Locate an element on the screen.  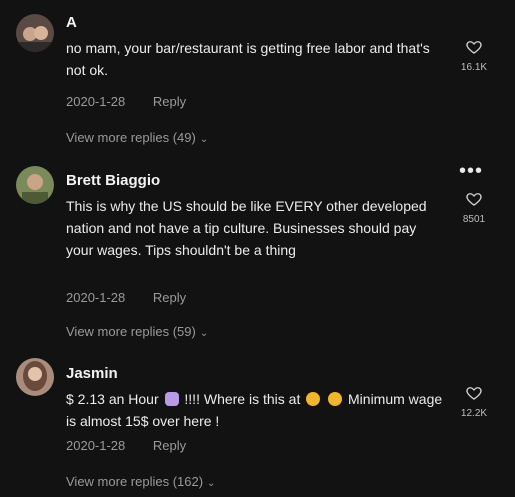
view-more-replies: View more replies (59) ⌄ is located at coordinates (137, 331).